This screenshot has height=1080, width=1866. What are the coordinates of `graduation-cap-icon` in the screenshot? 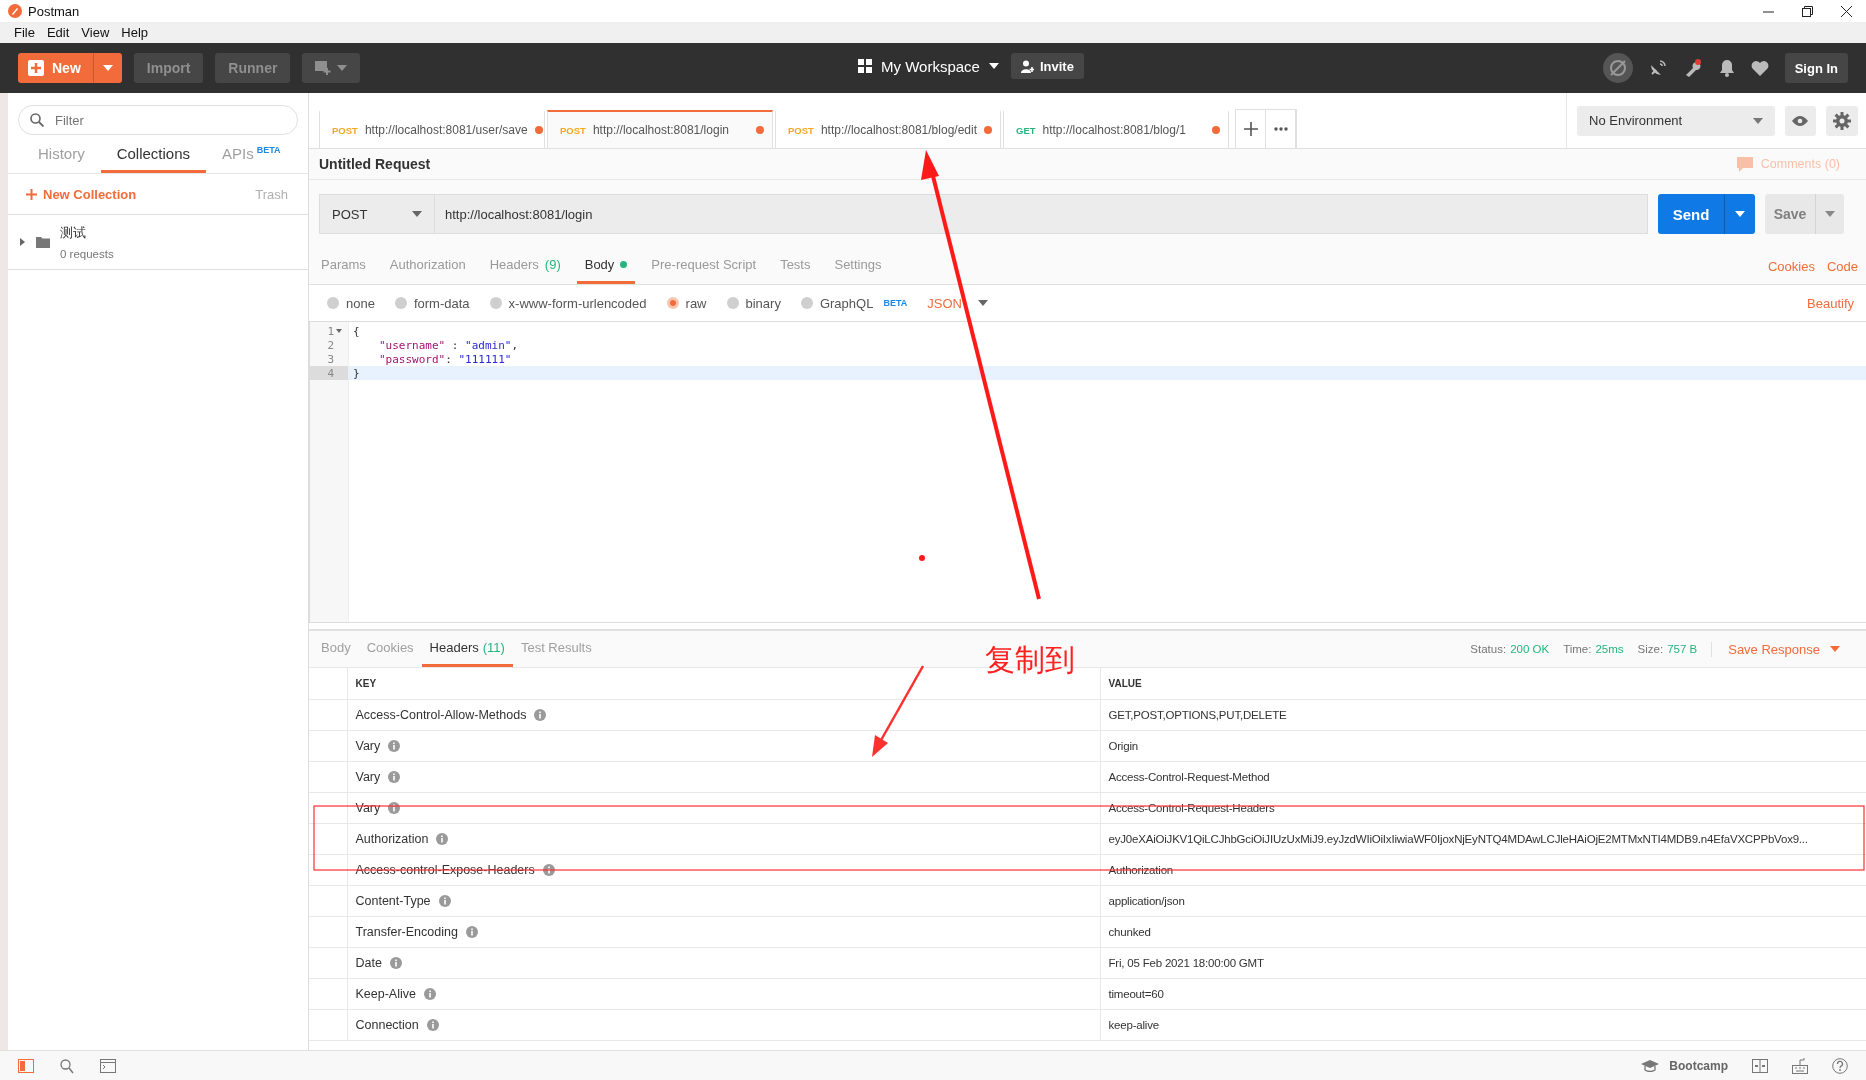 It's located at (1650, 1066).